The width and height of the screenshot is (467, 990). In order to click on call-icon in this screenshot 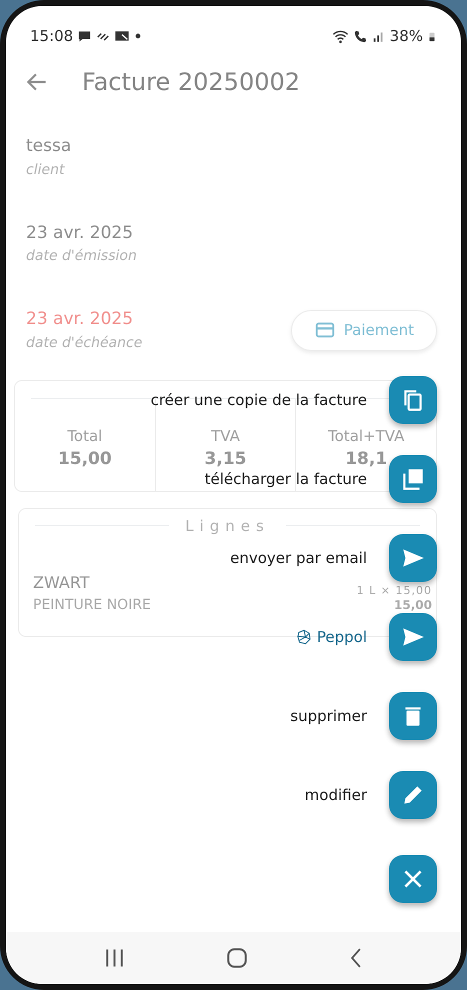, I will do `click(360, 36)`.